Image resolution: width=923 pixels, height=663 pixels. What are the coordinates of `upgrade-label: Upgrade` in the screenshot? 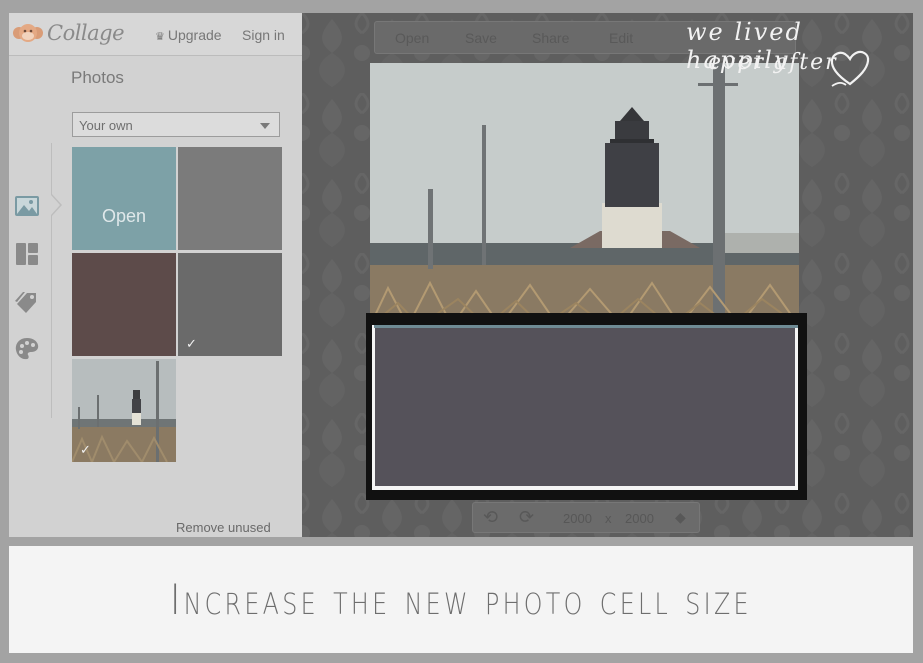 It's located at (194, 35).